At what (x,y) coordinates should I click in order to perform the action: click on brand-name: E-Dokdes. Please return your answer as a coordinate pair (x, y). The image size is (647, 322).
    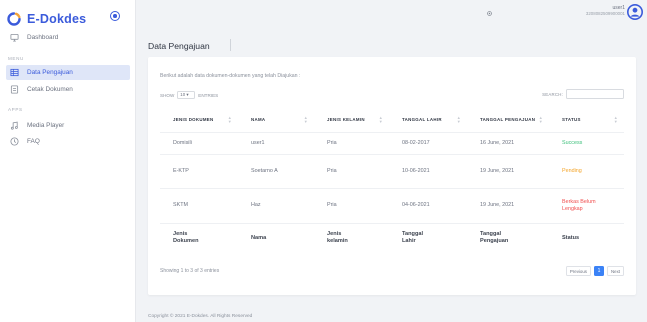
    Looking at the image, I should click on (57, 19).